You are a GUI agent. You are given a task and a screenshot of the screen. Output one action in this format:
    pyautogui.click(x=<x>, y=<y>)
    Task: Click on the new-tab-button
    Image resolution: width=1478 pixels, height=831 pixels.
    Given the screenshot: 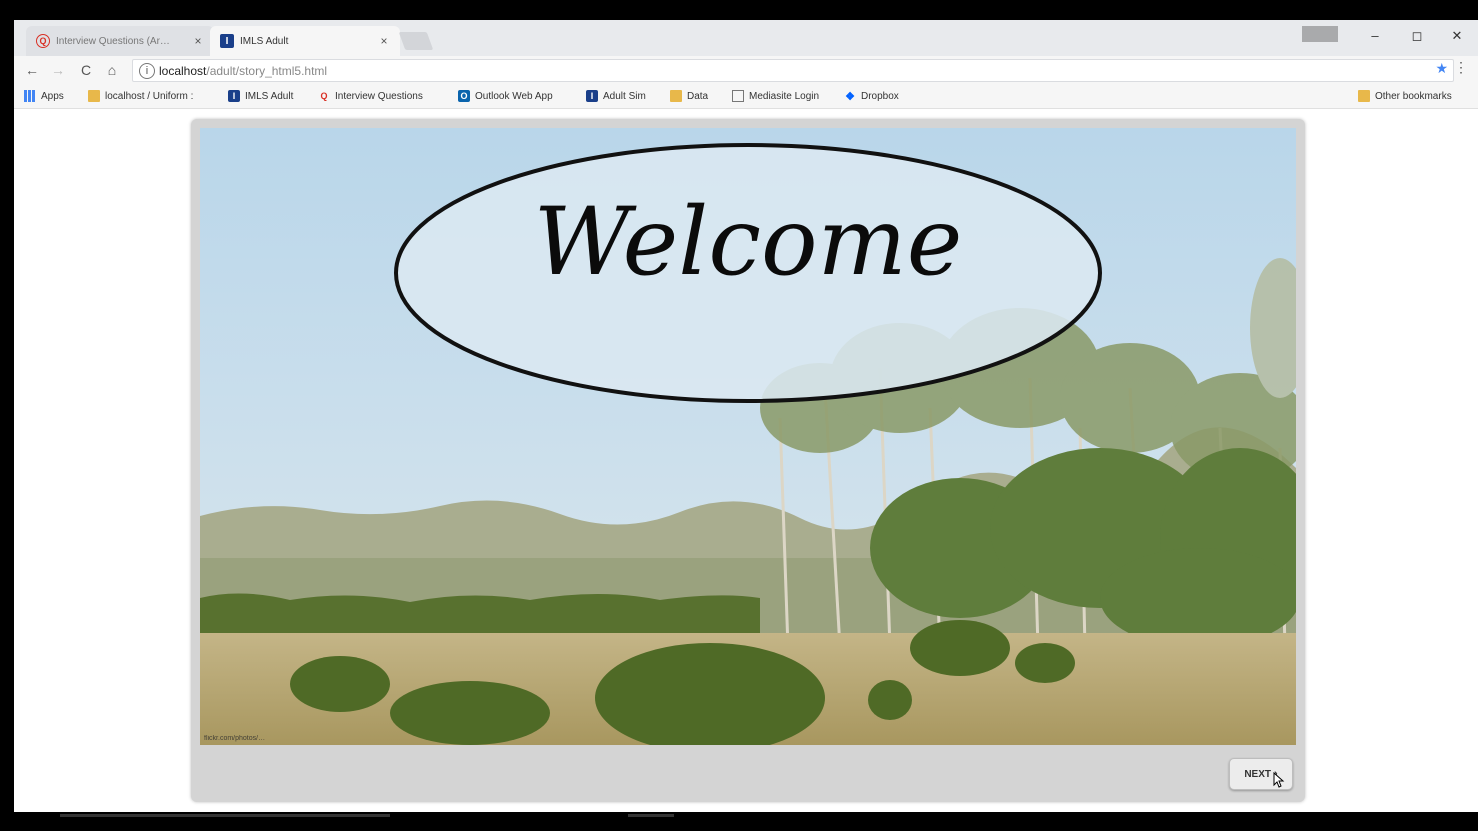 What is the action you would take?
    pyautogui.click(x=416, y=41)
    